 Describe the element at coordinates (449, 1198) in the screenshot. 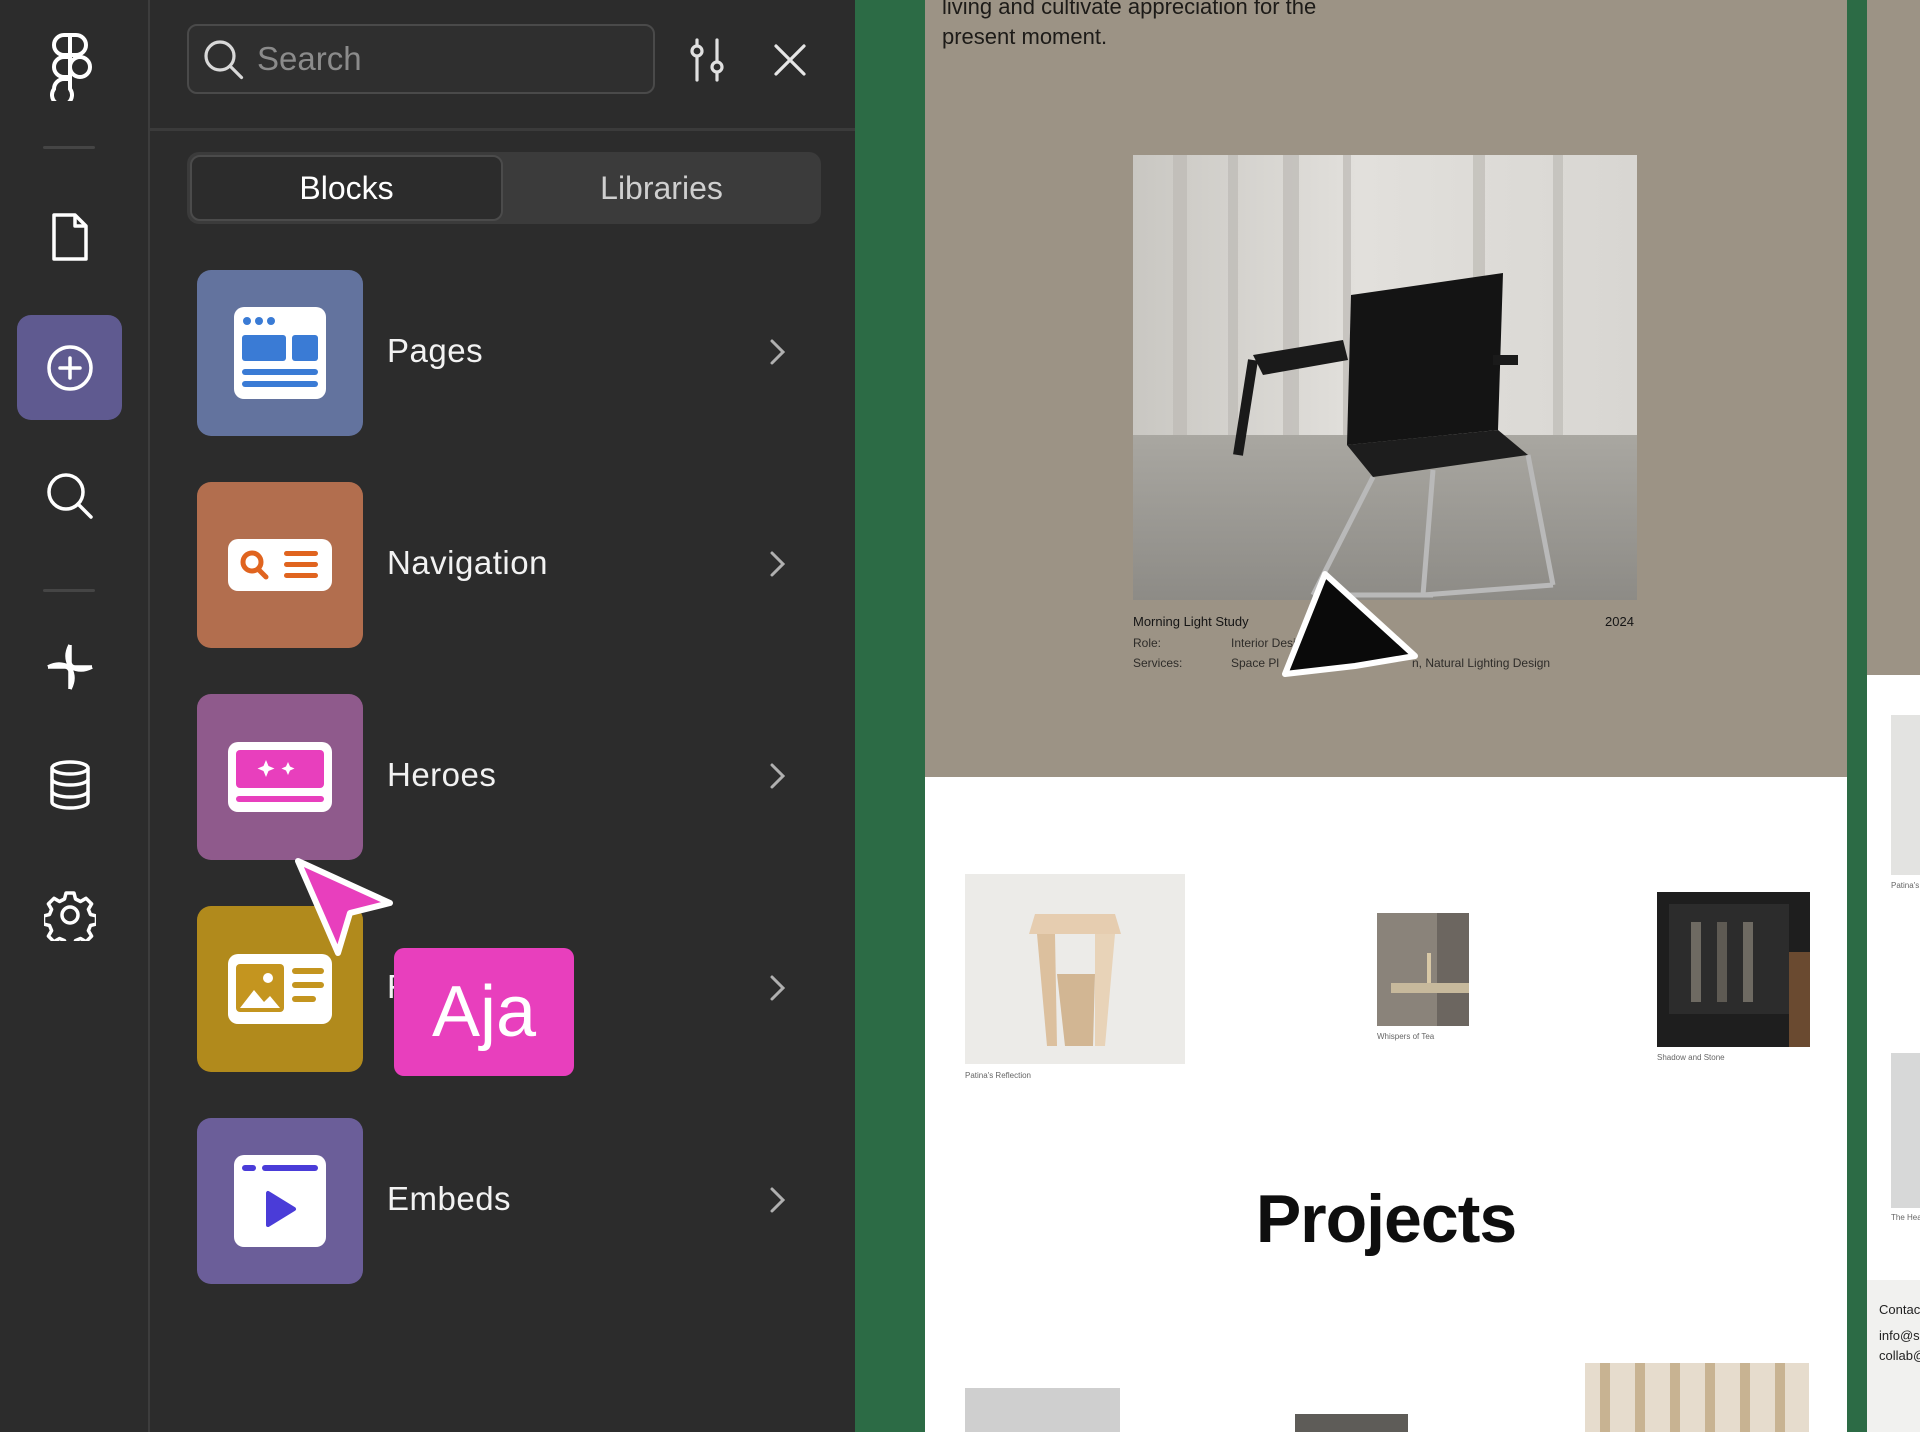

I see `block-label-embeds: Embeds` at that location.